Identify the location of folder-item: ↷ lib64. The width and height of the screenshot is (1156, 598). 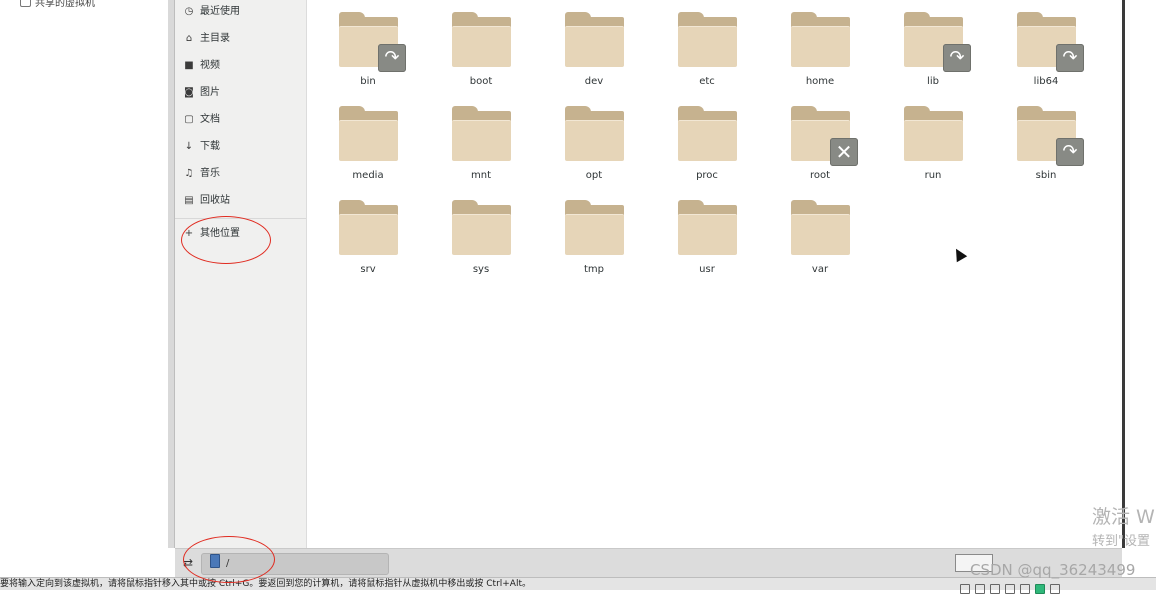
(1046, 45).